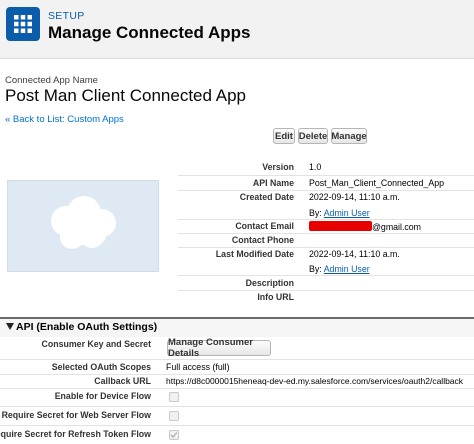 This screenshot has width=474, height=444. I want to click on contact-email-suffix: @gmail.com, so click(397, 227).